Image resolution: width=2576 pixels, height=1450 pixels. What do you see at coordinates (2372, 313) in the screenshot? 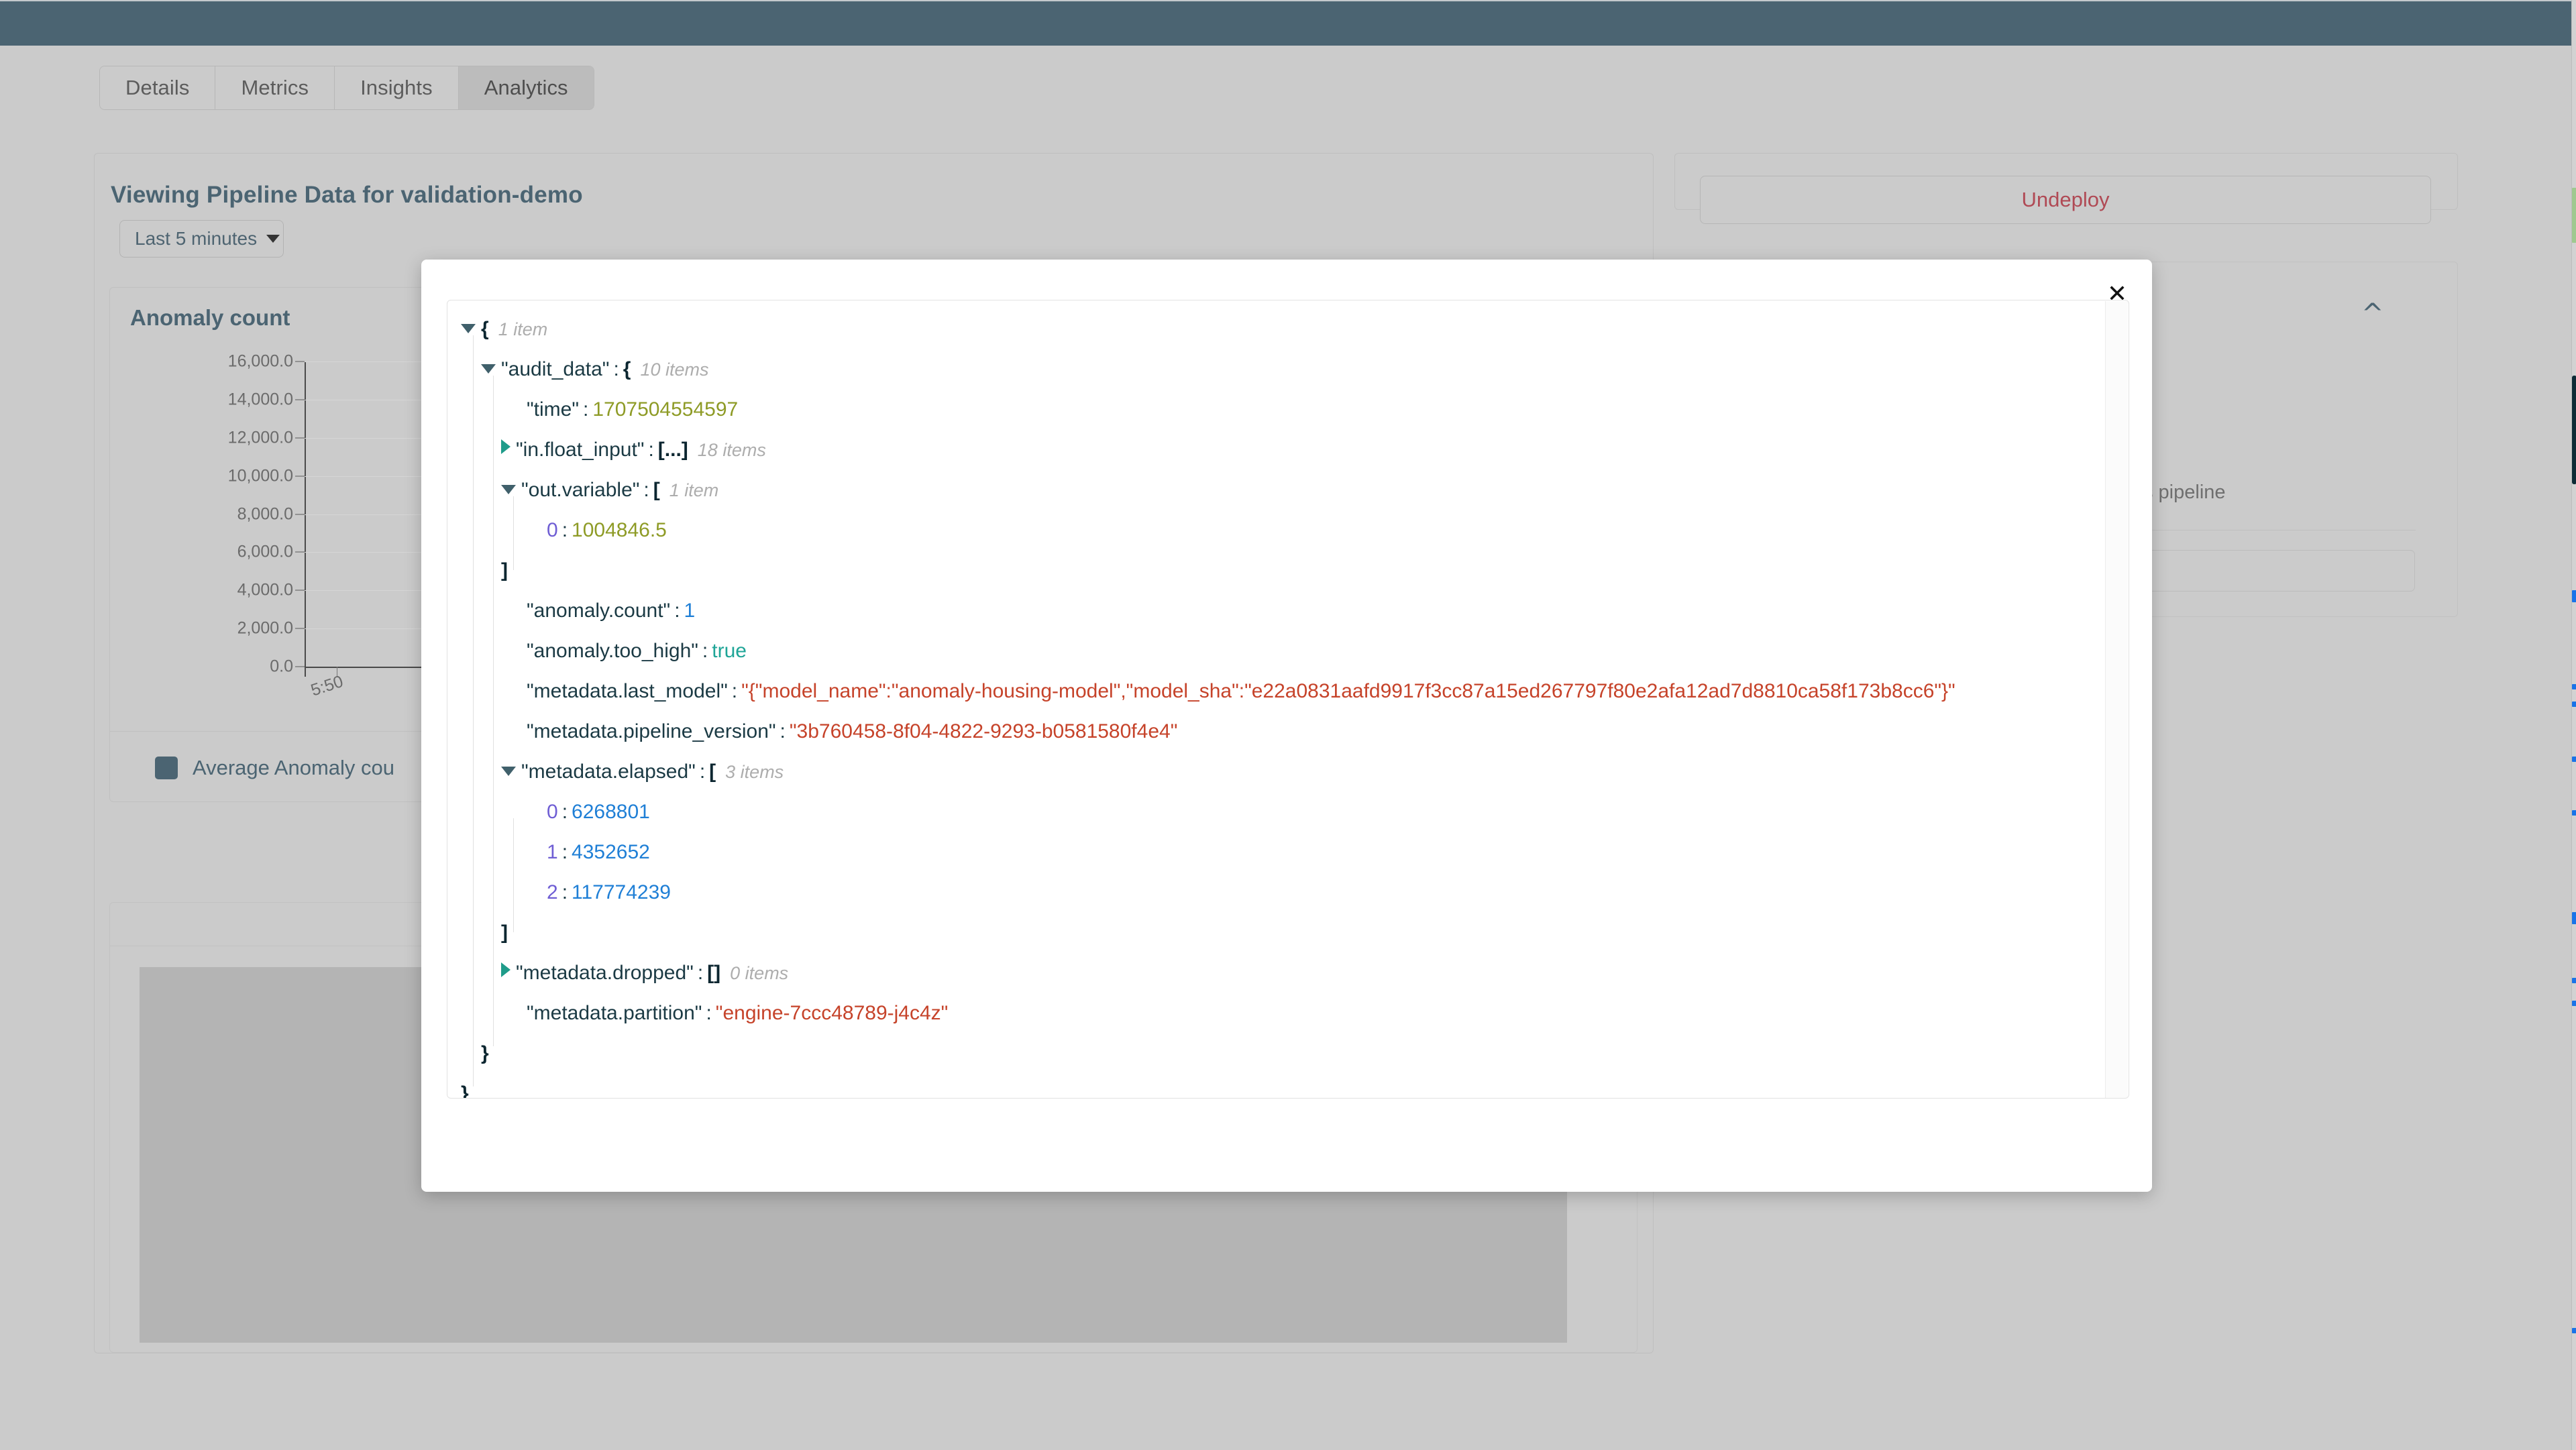
I see `chevron-up-icon: ^` at bounding box center [2372, 313].